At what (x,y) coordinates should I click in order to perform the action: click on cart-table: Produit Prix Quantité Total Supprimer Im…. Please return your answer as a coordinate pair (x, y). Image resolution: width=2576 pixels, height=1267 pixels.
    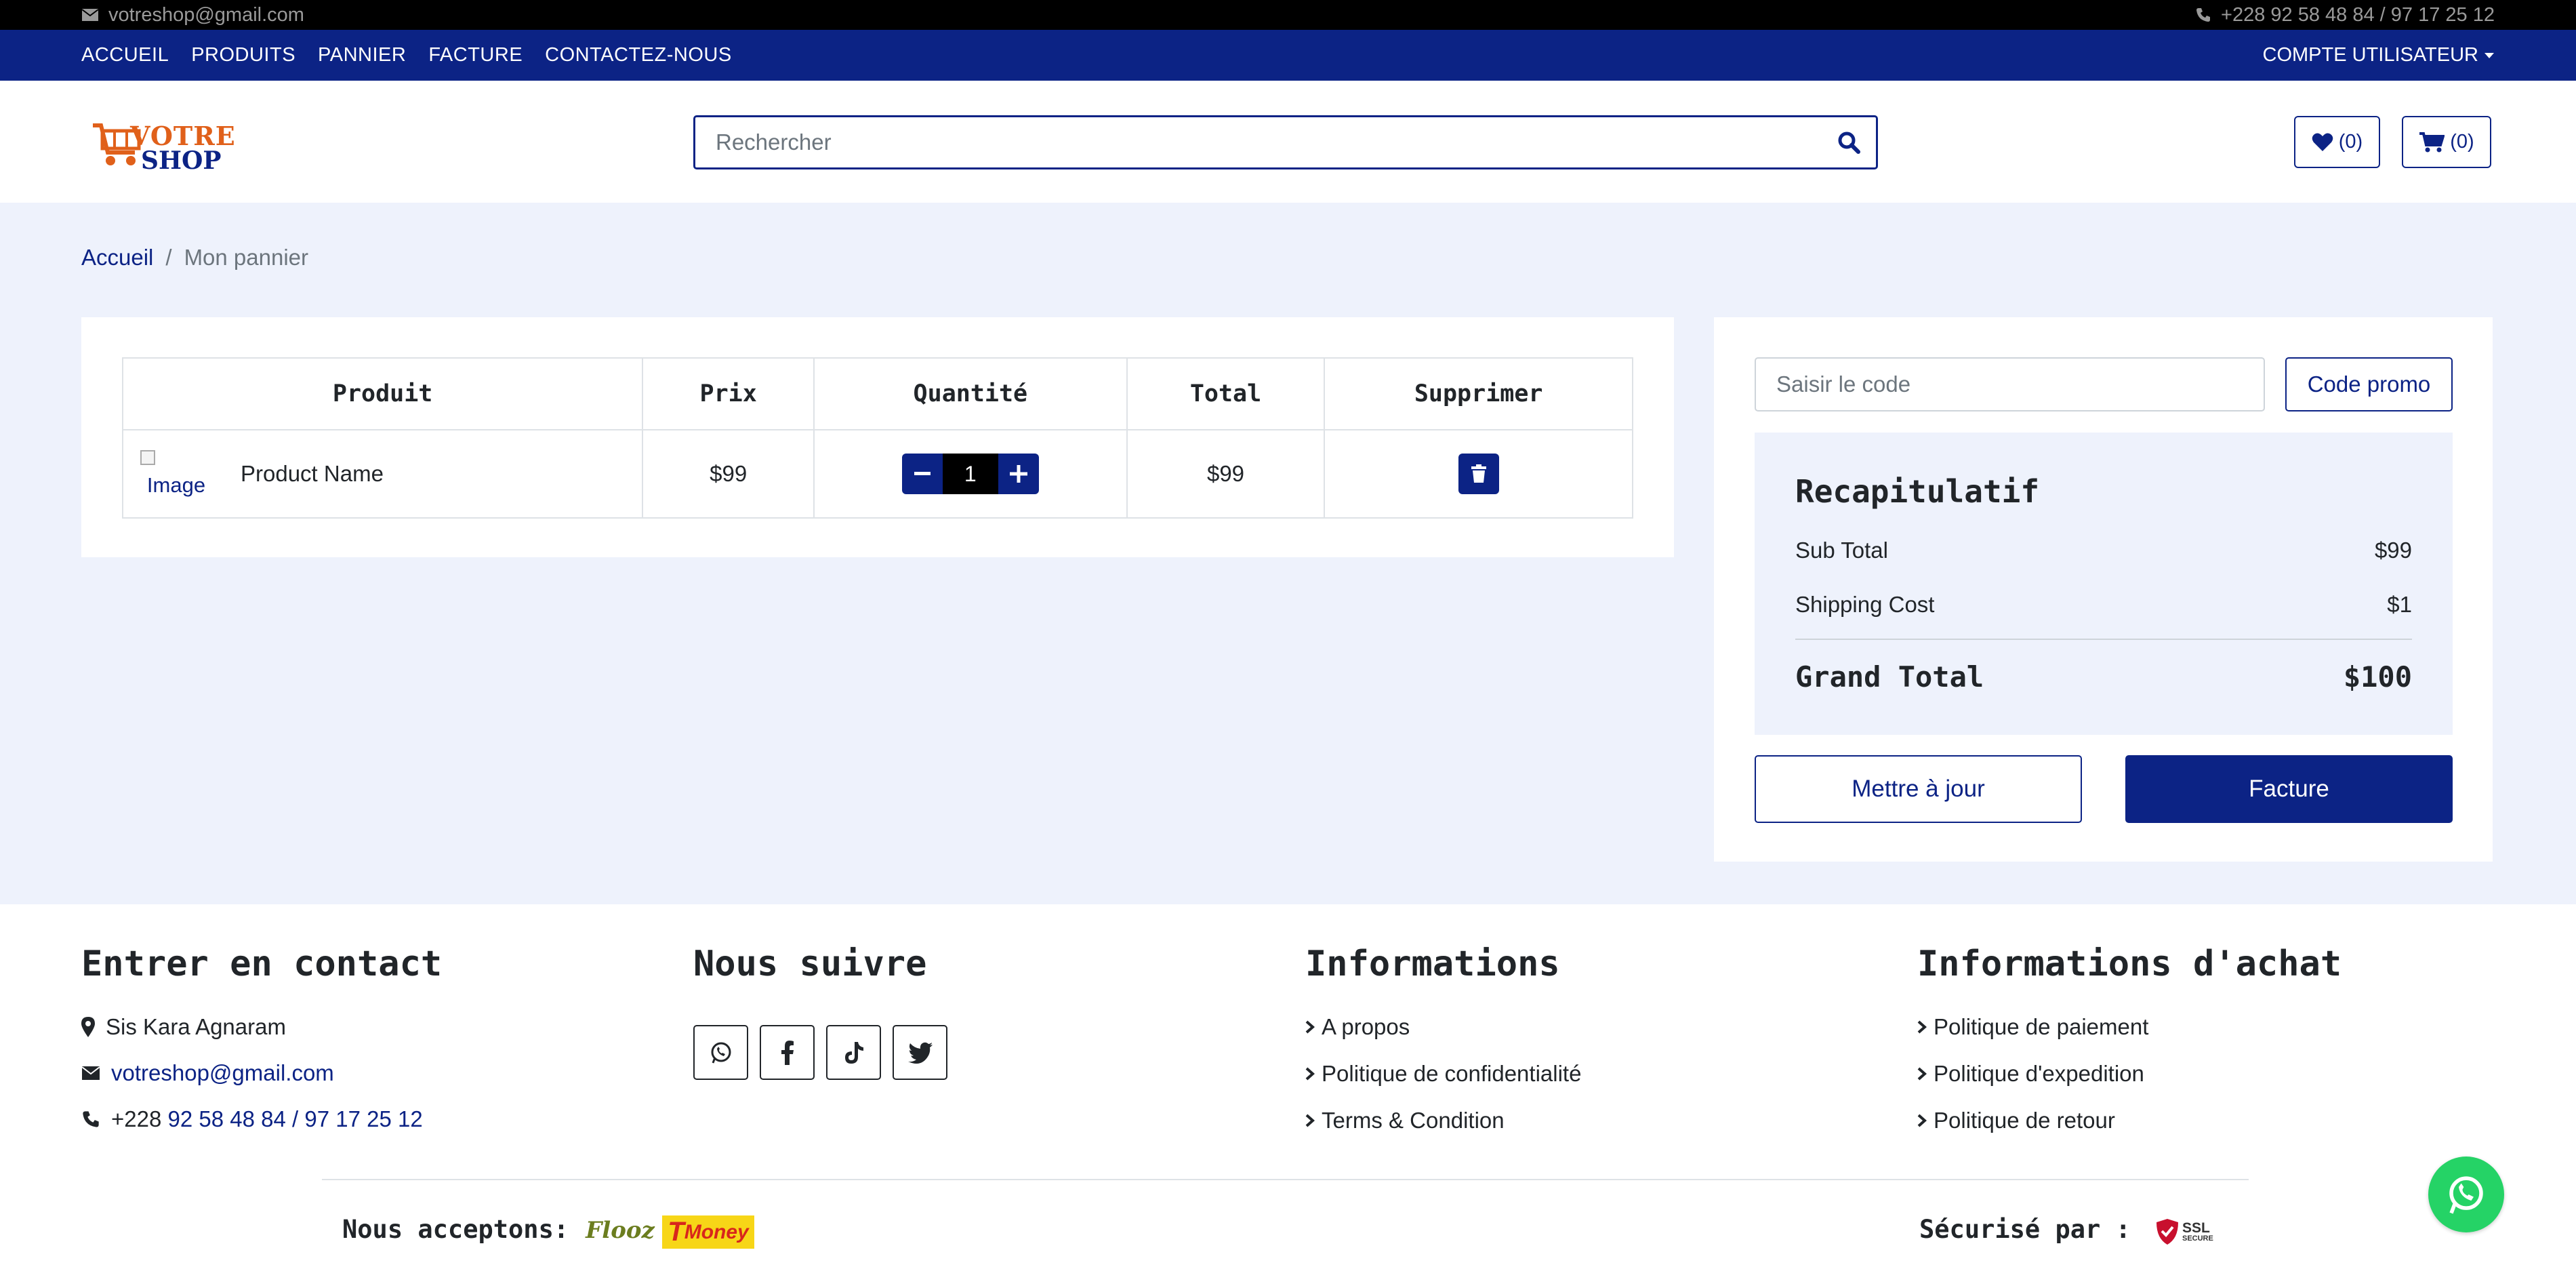
    Looking at the image, I should click on (877, 438).